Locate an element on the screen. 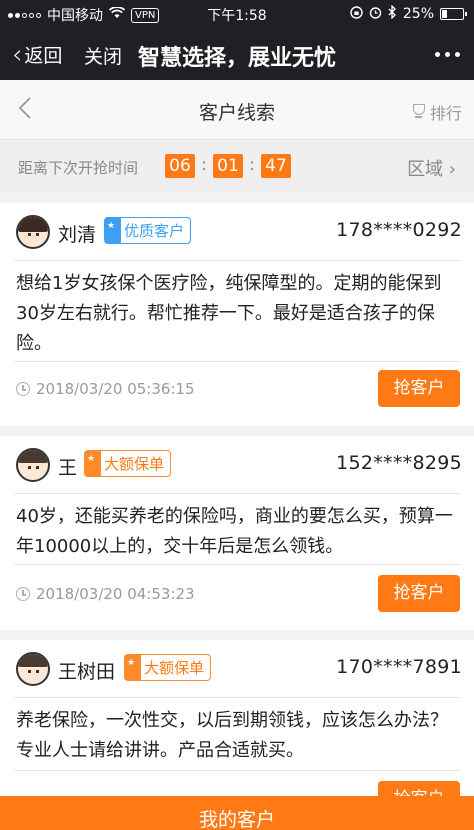 The width and height of the screenshot is (474, 830). status-right: 25% is located at coordinates (408, 13).